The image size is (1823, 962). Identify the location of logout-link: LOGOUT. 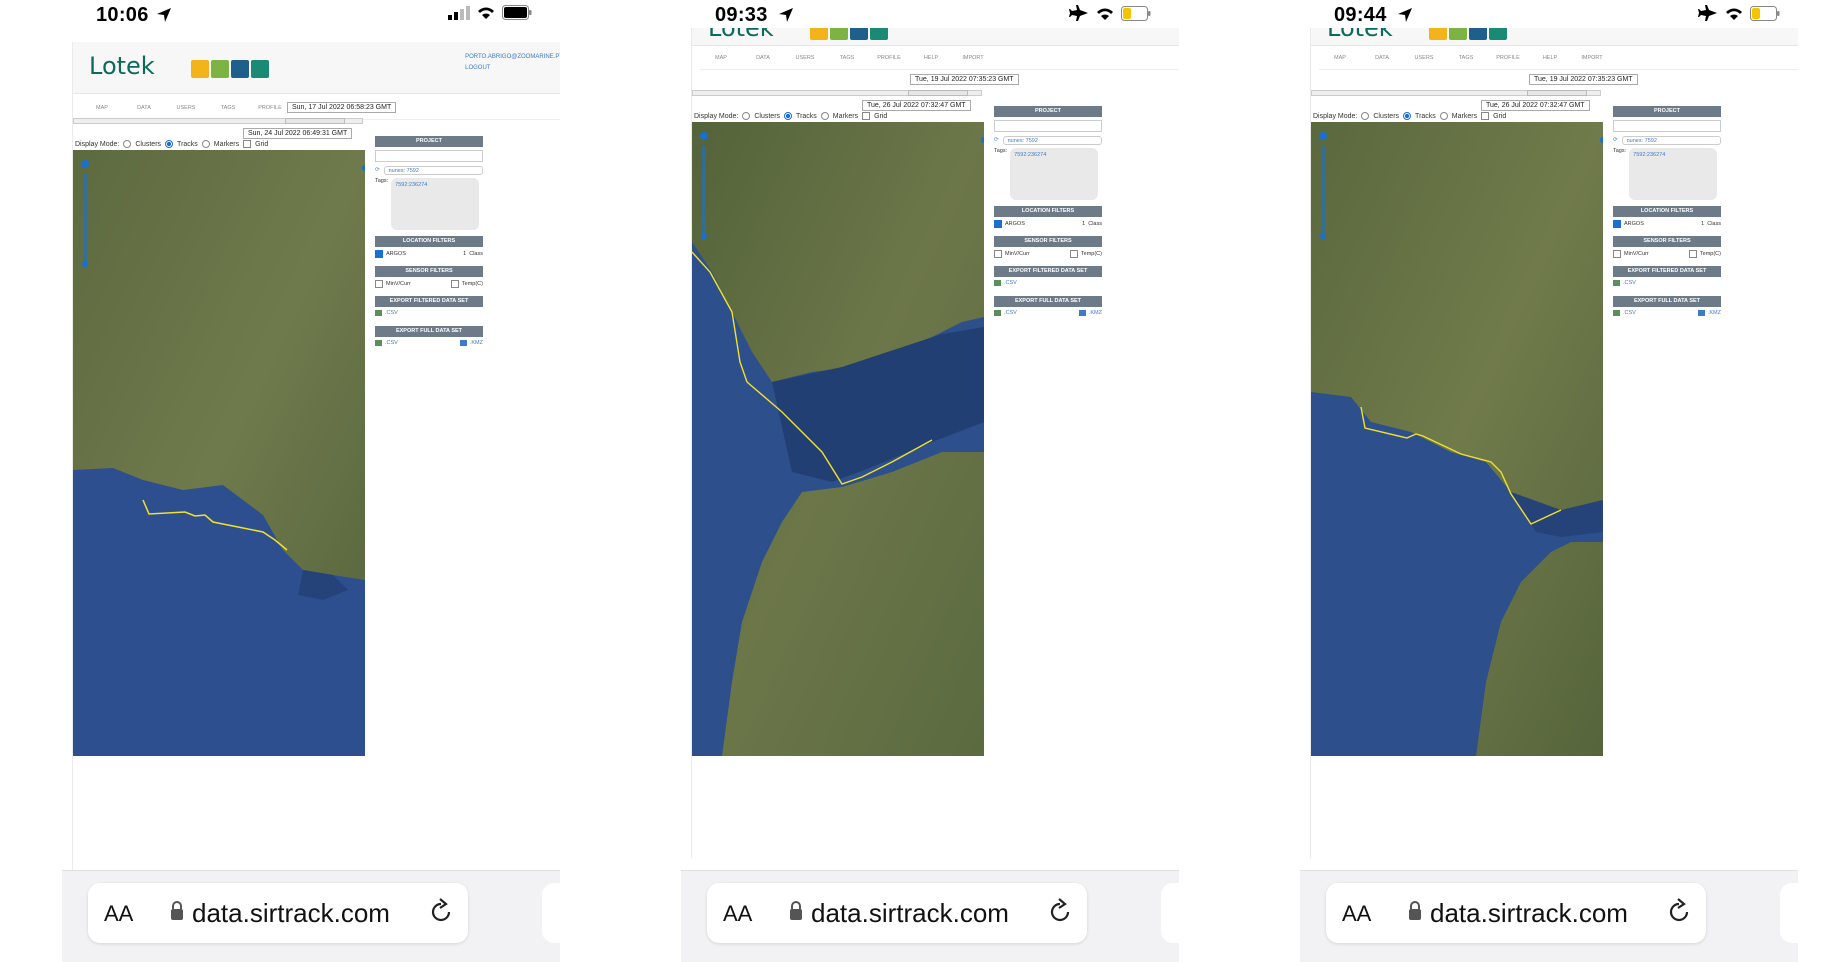
(512, 68).